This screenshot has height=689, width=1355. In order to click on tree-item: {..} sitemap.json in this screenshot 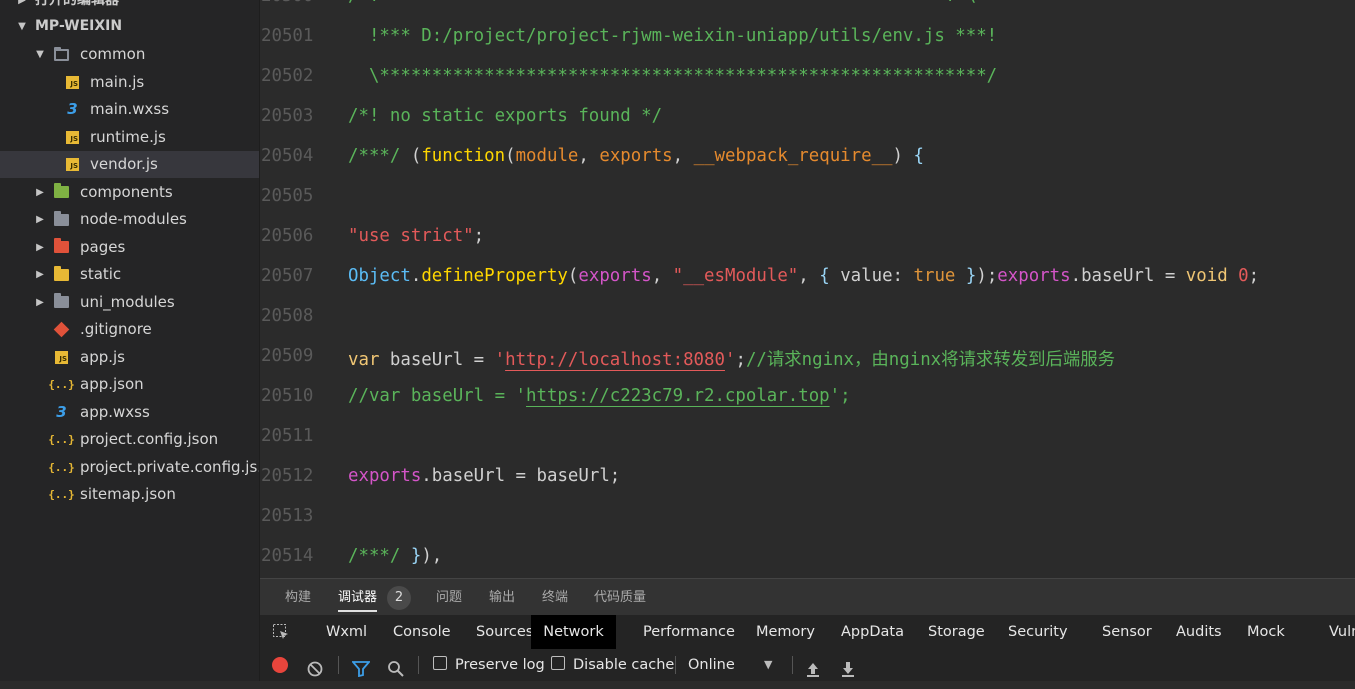, I will do `click(129, 494)`.